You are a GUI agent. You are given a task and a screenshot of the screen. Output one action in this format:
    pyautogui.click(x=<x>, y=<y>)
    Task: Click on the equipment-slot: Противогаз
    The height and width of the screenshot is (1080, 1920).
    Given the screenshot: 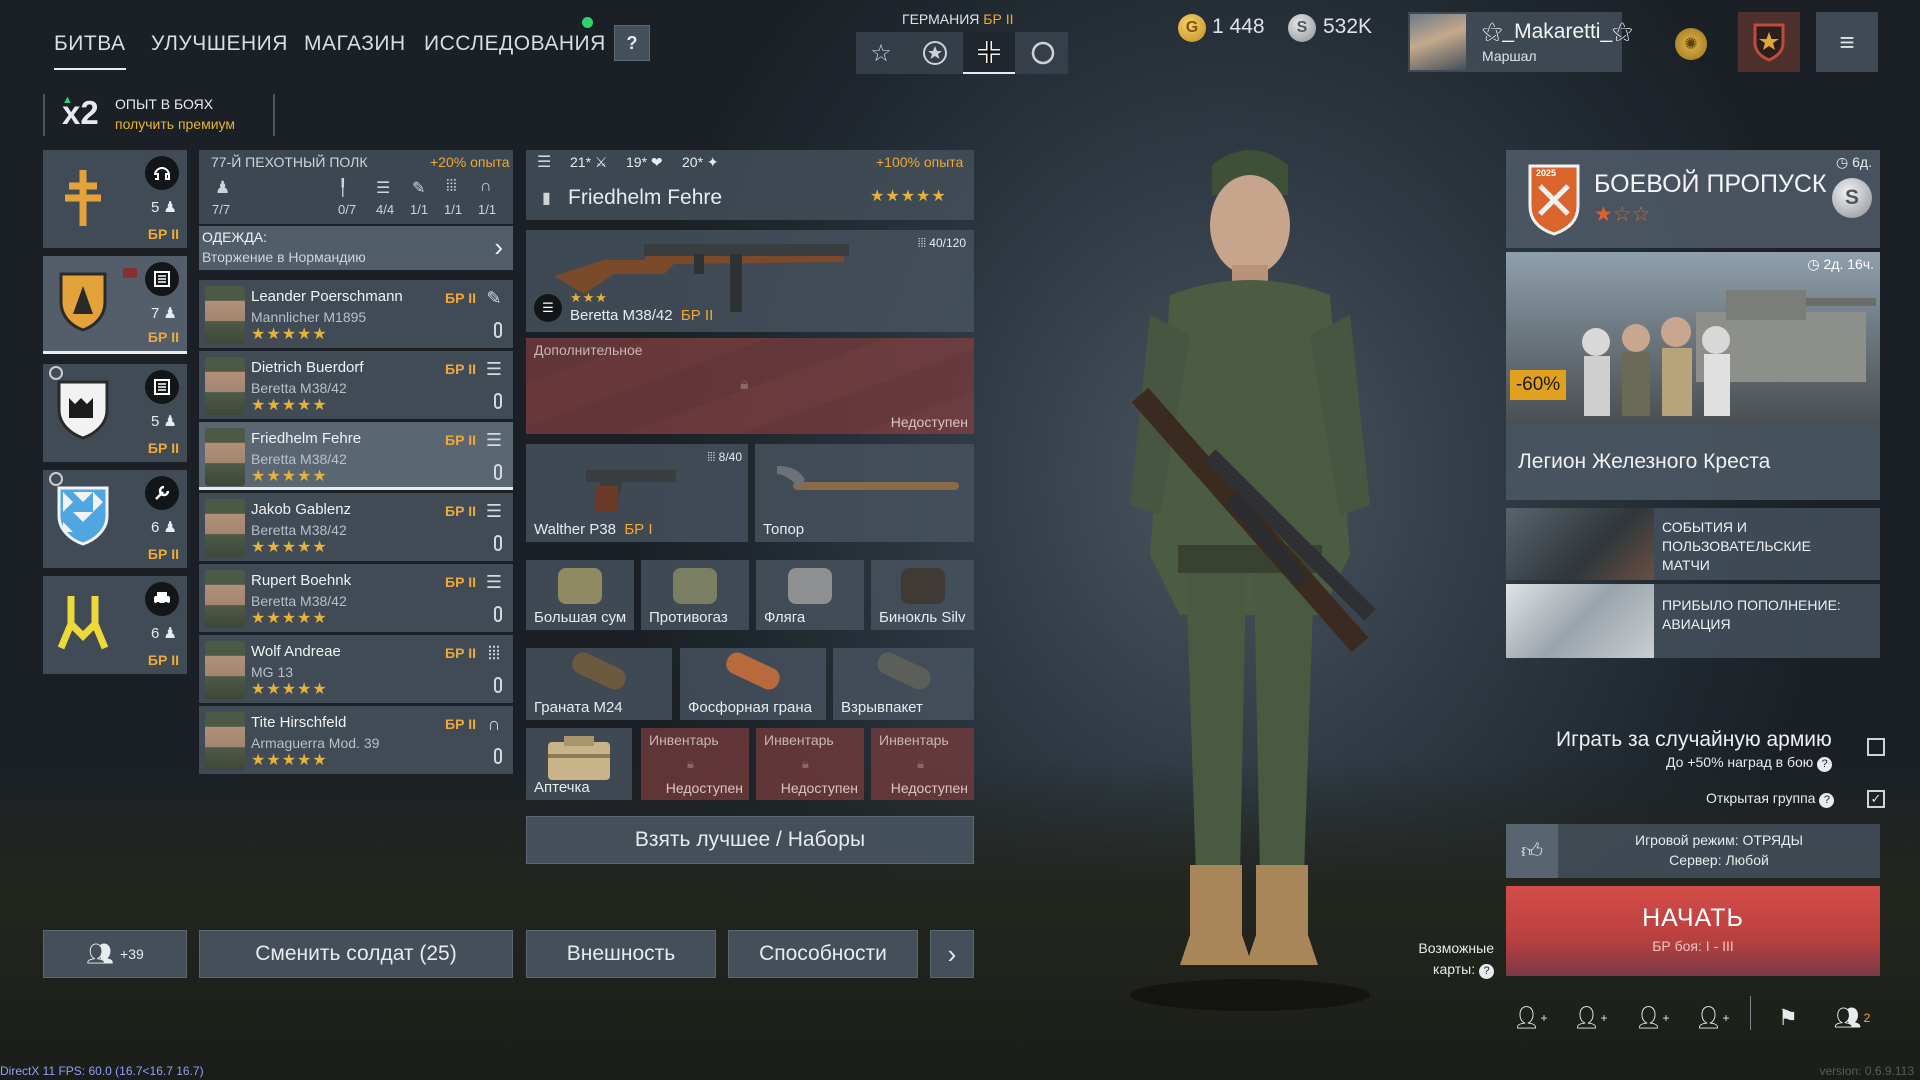 What is the action you would take?
    pyautogui.click(x=695, y=595)
    